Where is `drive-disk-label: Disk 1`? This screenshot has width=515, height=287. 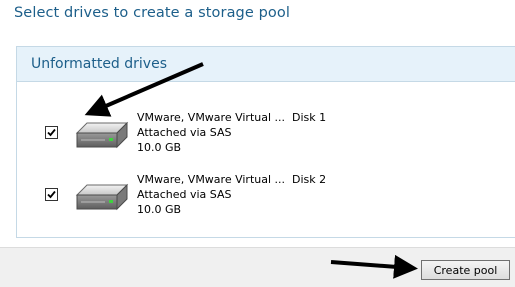 drive-disk-label: Disk 1 is located at coordinates (309, 117).